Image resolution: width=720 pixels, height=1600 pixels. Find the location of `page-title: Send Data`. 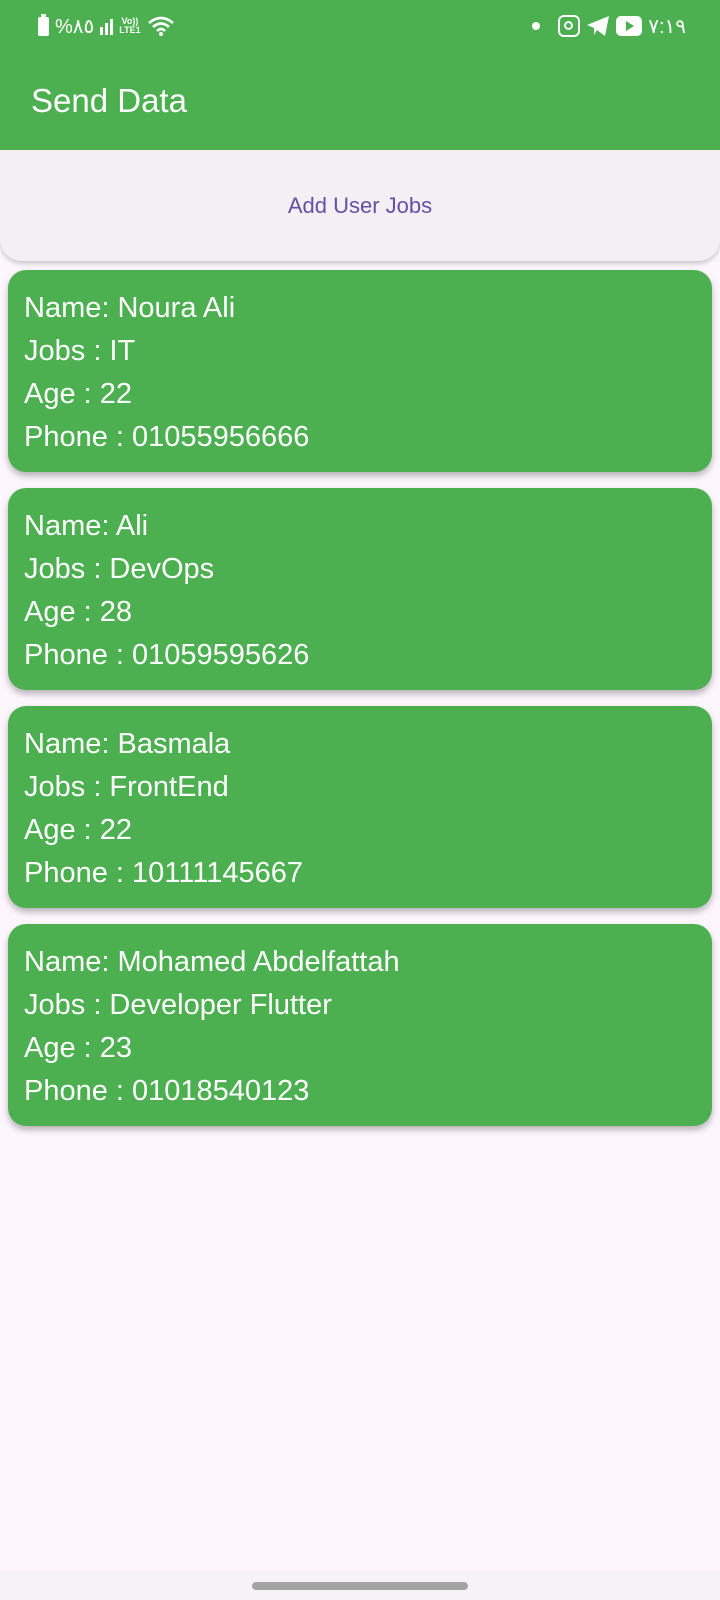

page-title: Send Data is located at coordinates (109, 100).